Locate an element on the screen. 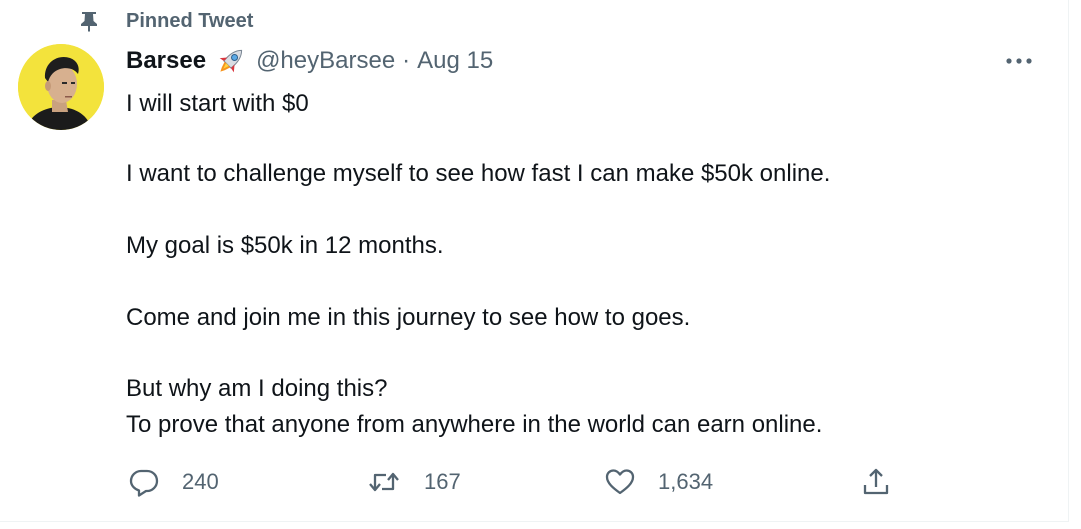  tweet-header: Barsee @heyBarsee · Aug 15 is located at coordinates (309, 61).